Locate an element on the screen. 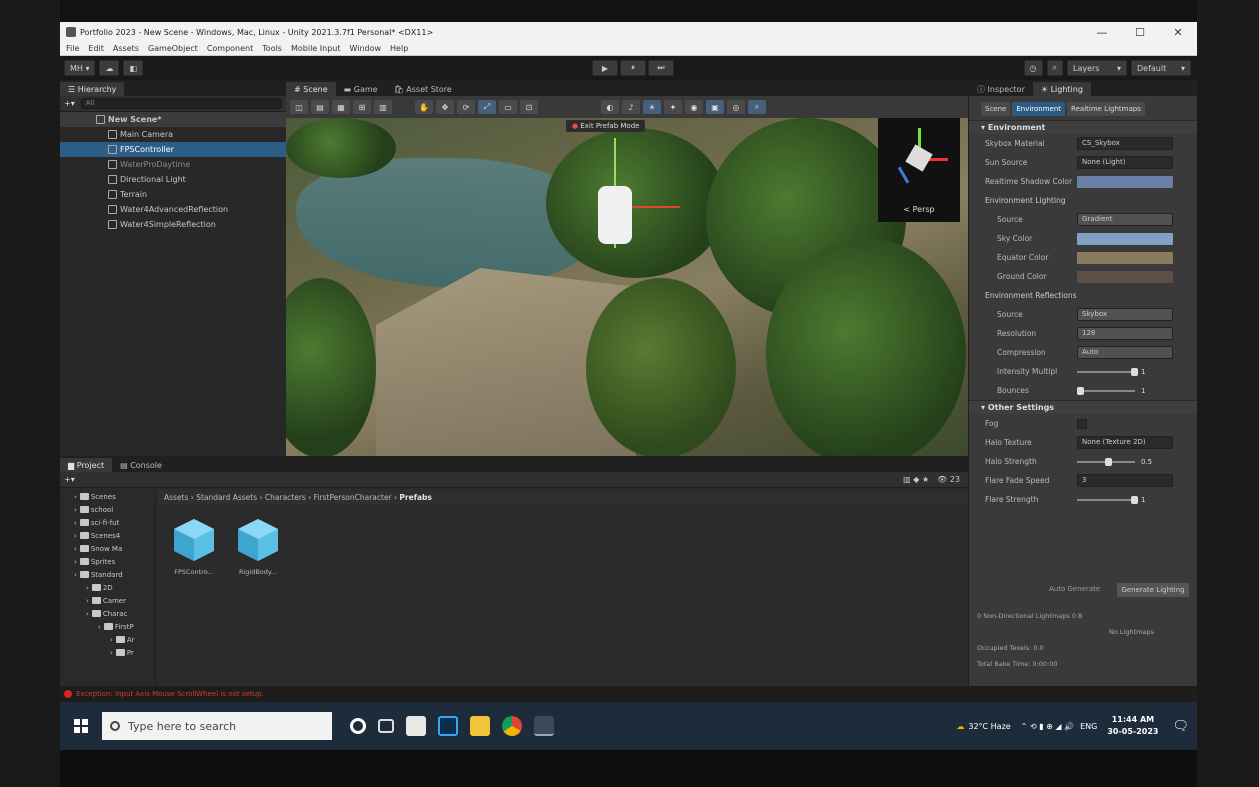 This screenshot has width=1259, height=787. clock: 11:44 AM 30-05-2023 is located at coordinates (1132, 726).